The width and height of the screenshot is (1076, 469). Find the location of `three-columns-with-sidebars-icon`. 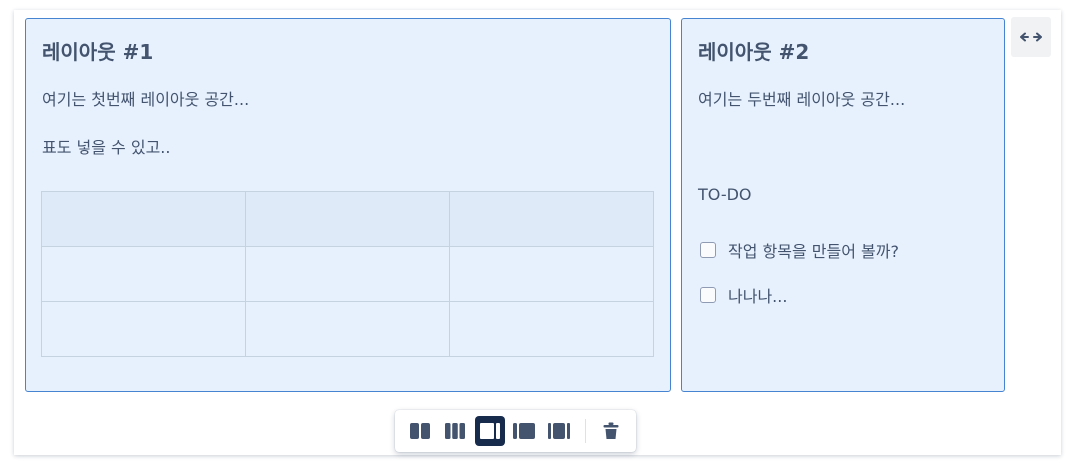

three-columns-with-sidebars-icon is located at coordinates (559, 431).